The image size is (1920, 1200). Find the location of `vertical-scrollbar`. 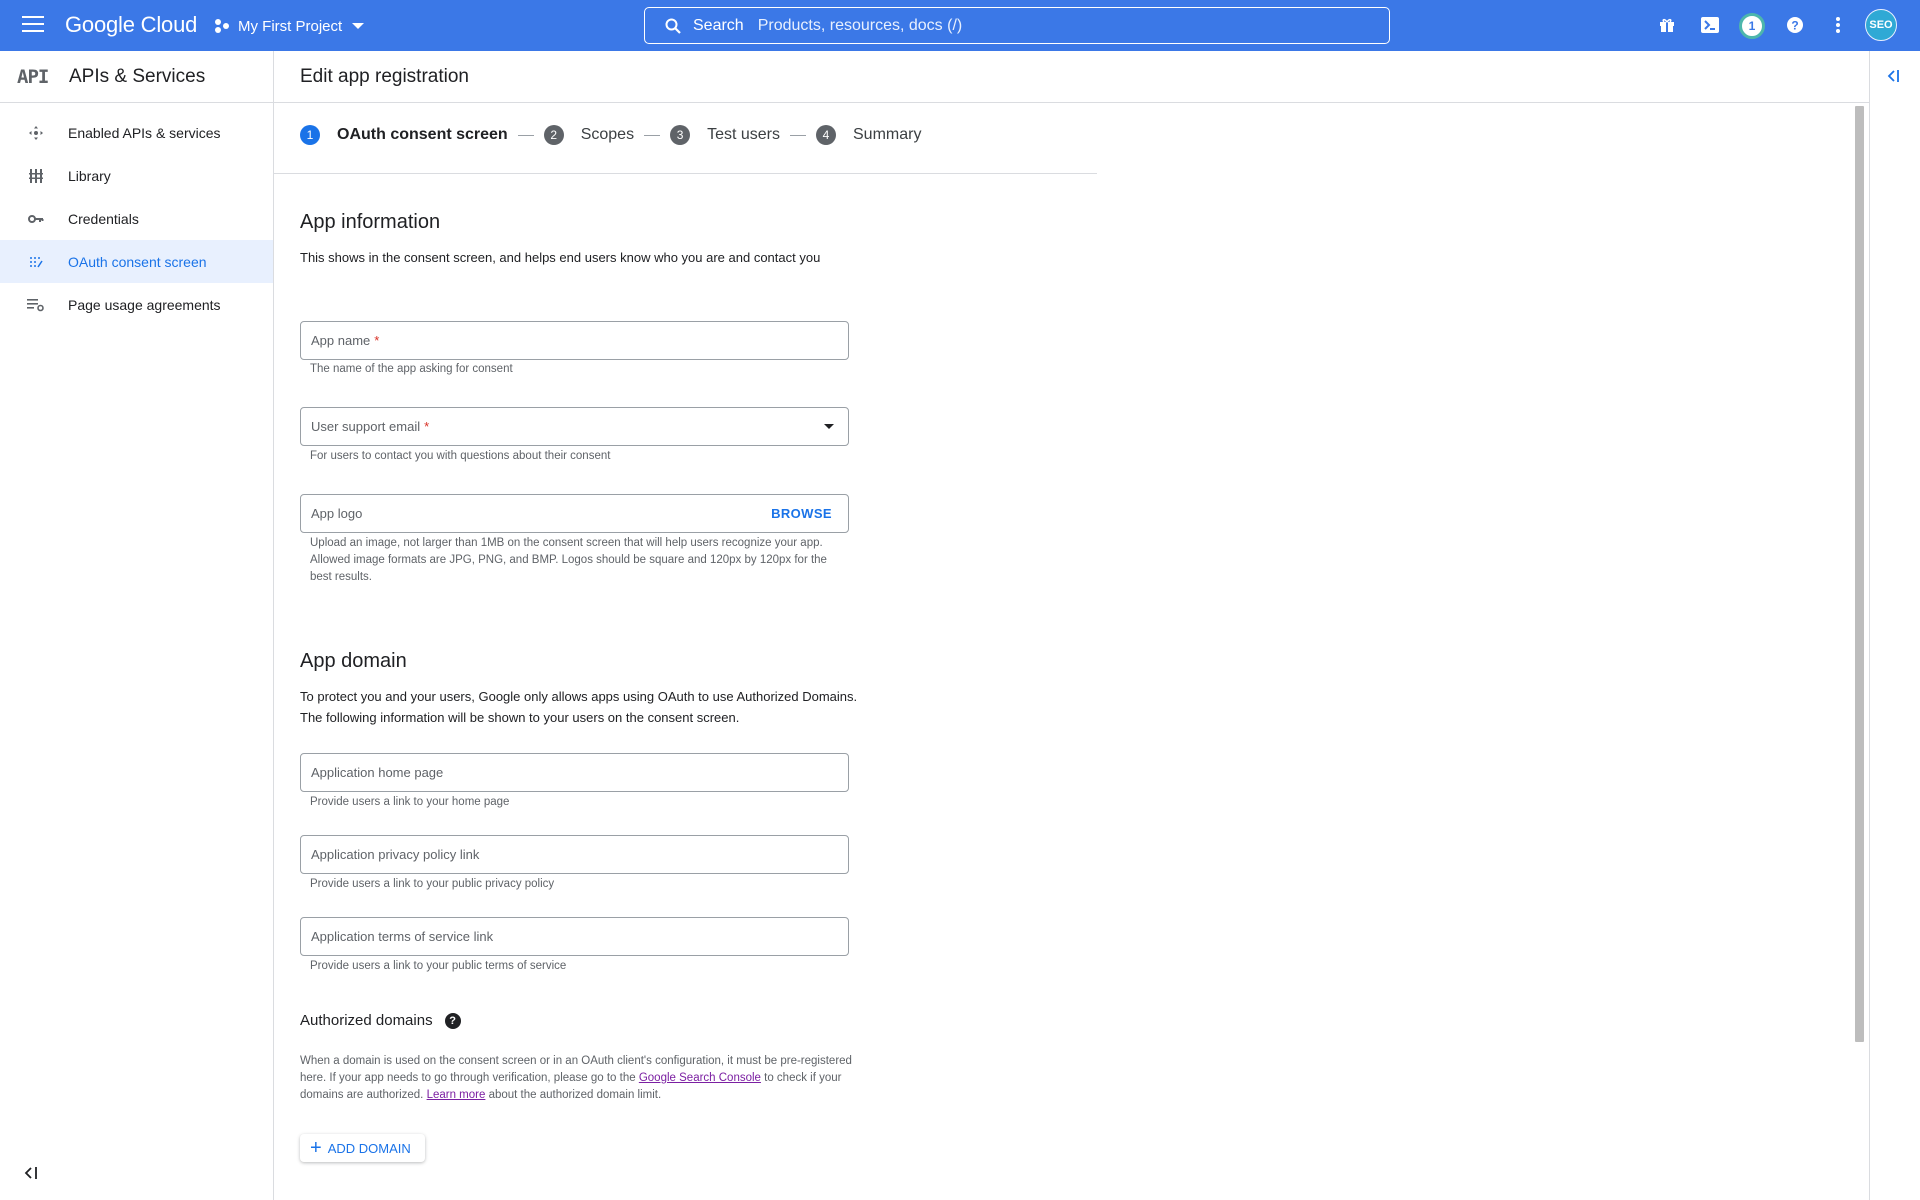

vertical-scrollbar is located at coordinates (1859, 574).